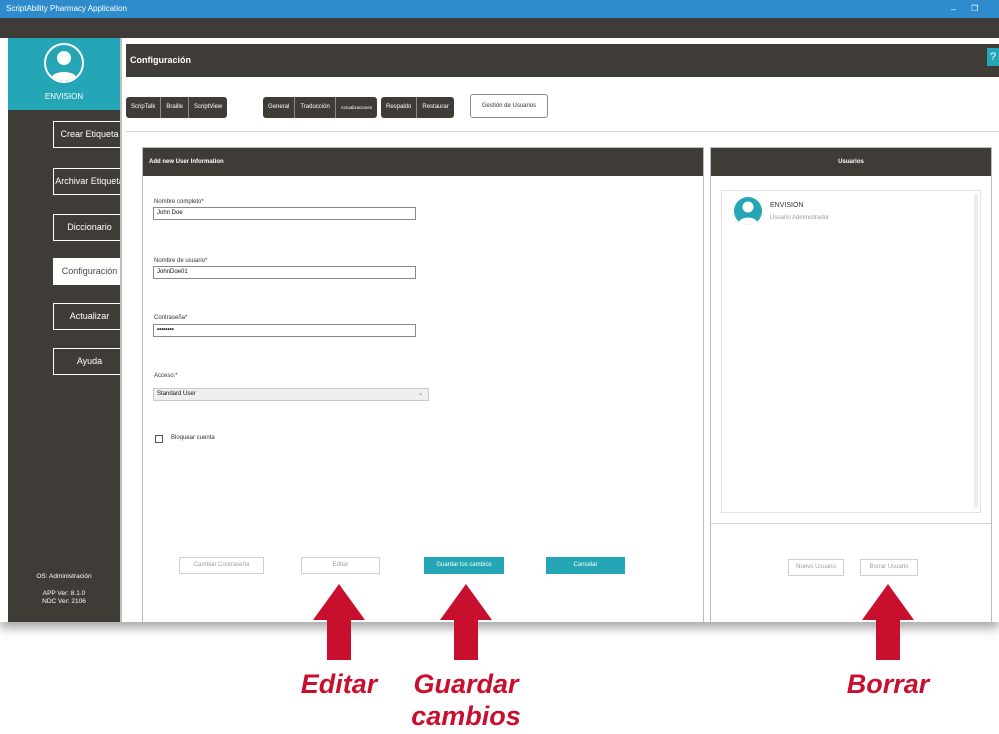  I want to click on tab-general: General, so click(279, 107).